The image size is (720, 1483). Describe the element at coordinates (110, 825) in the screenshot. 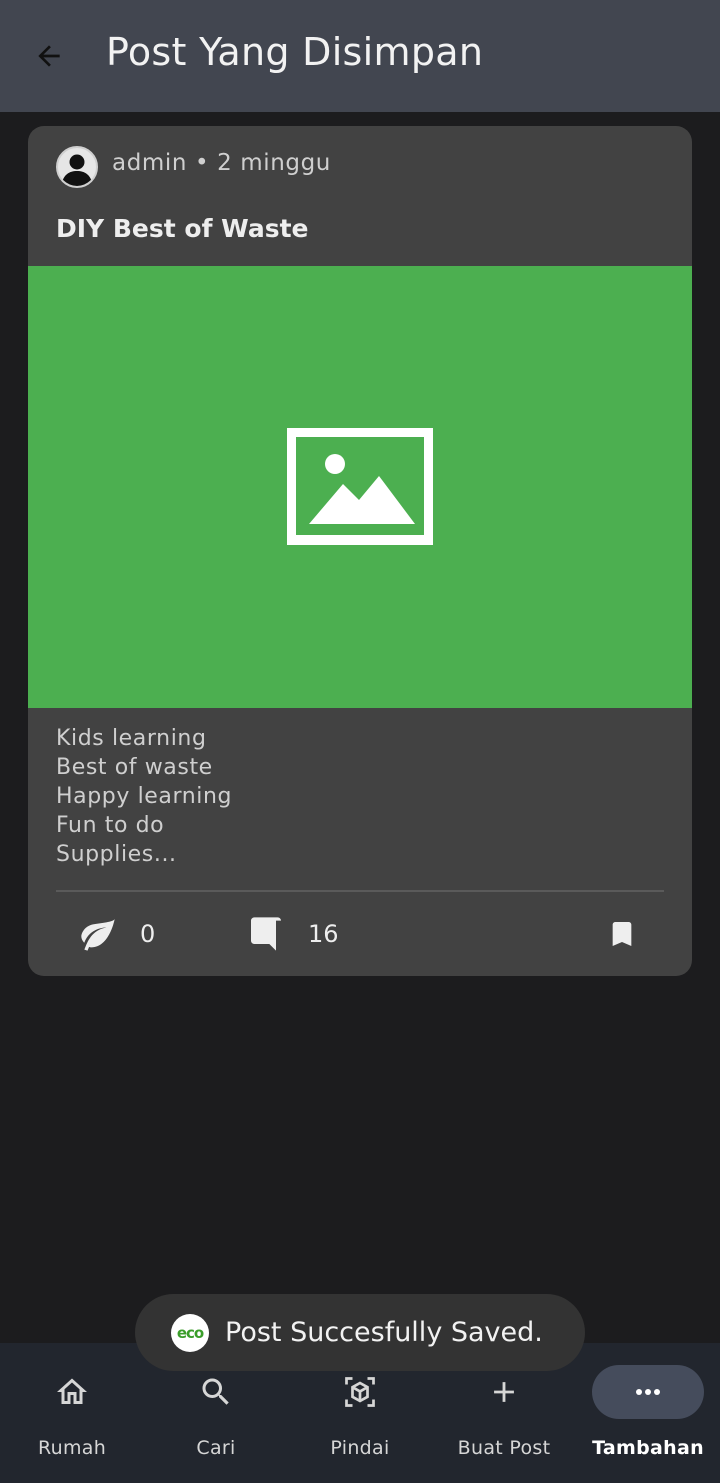

I see `description-line: Fun to do` at that location.